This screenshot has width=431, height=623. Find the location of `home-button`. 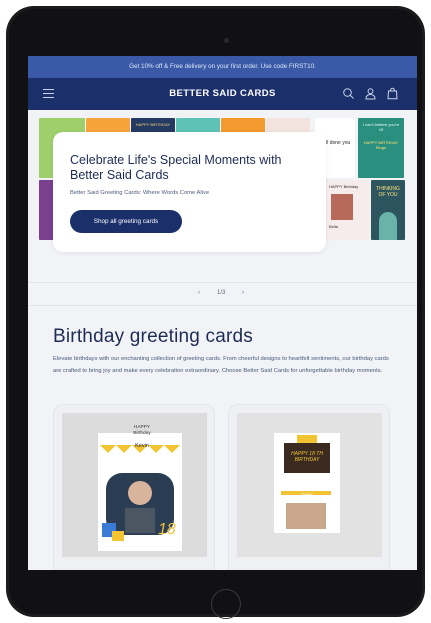

home-button is located at coordinates (226, 604).